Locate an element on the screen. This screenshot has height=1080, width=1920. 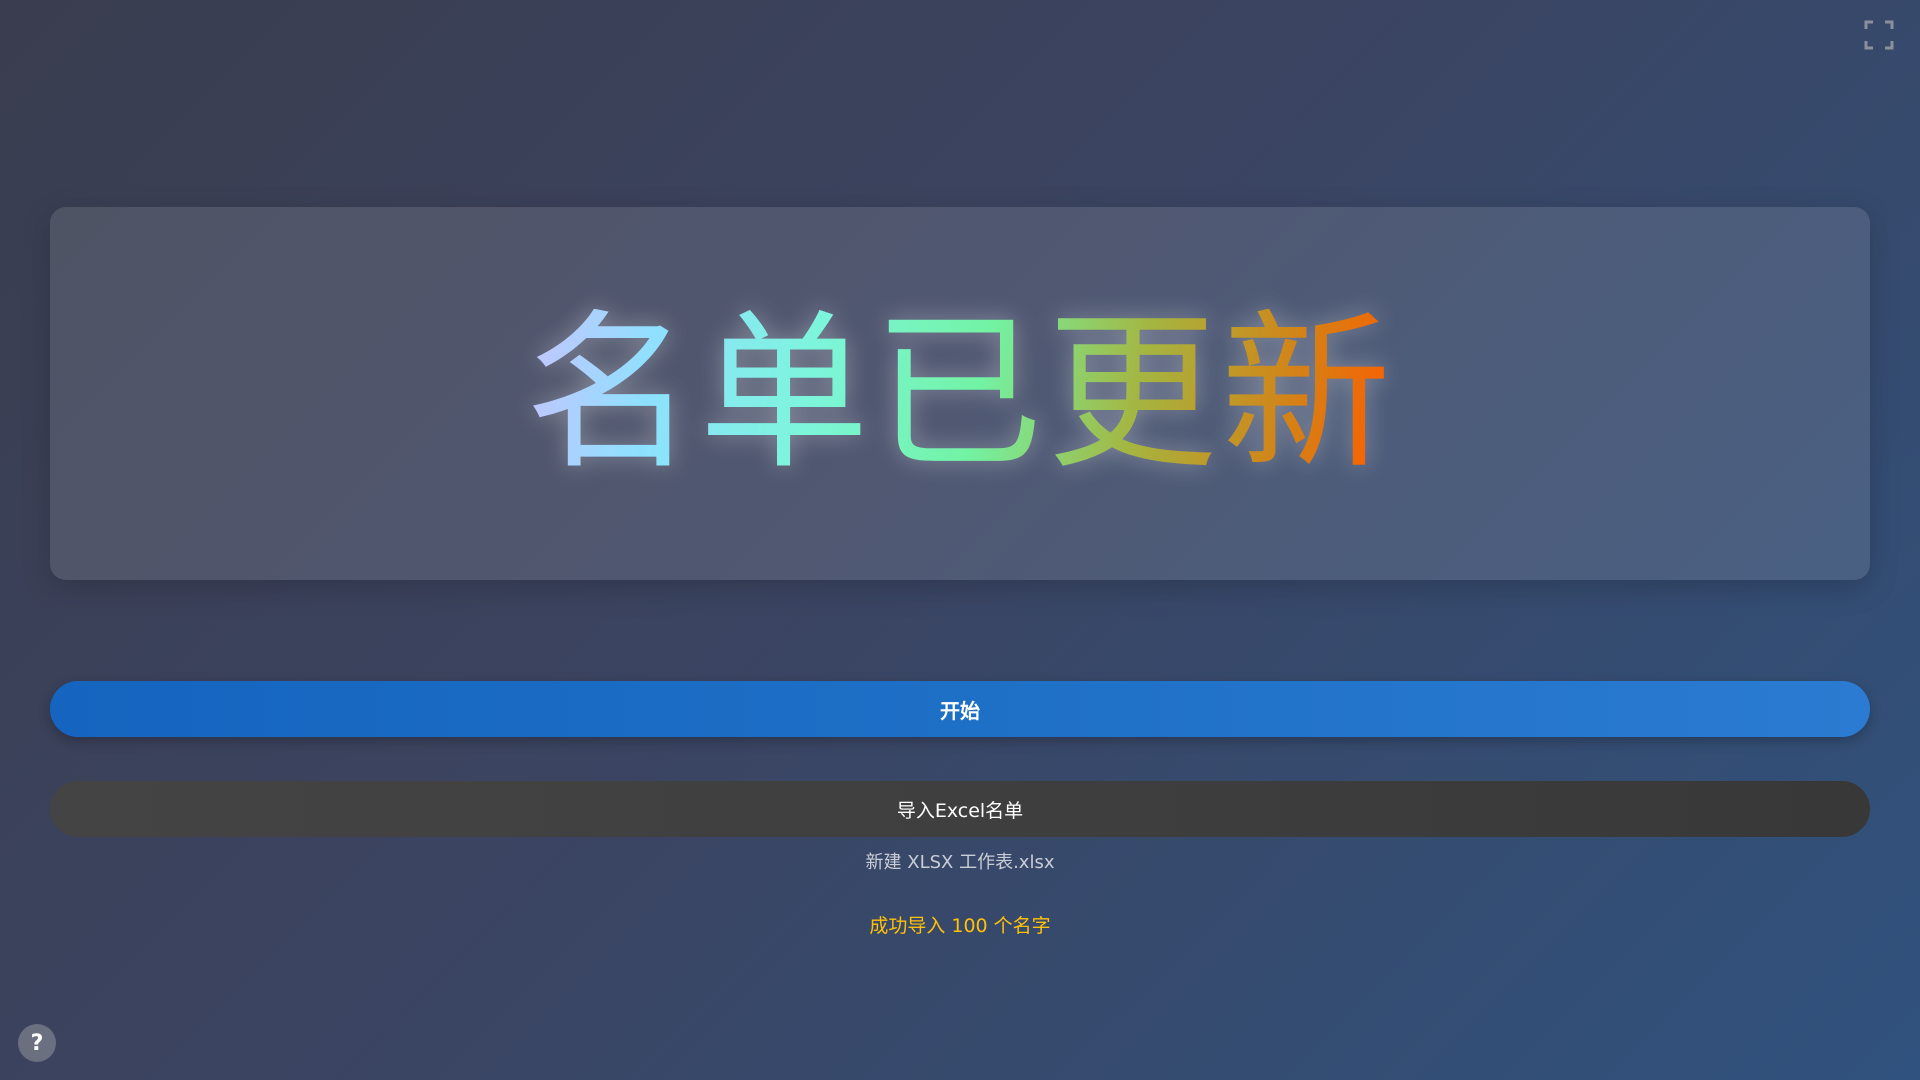
help-icon: ? is located at coordinates (37, 1043).